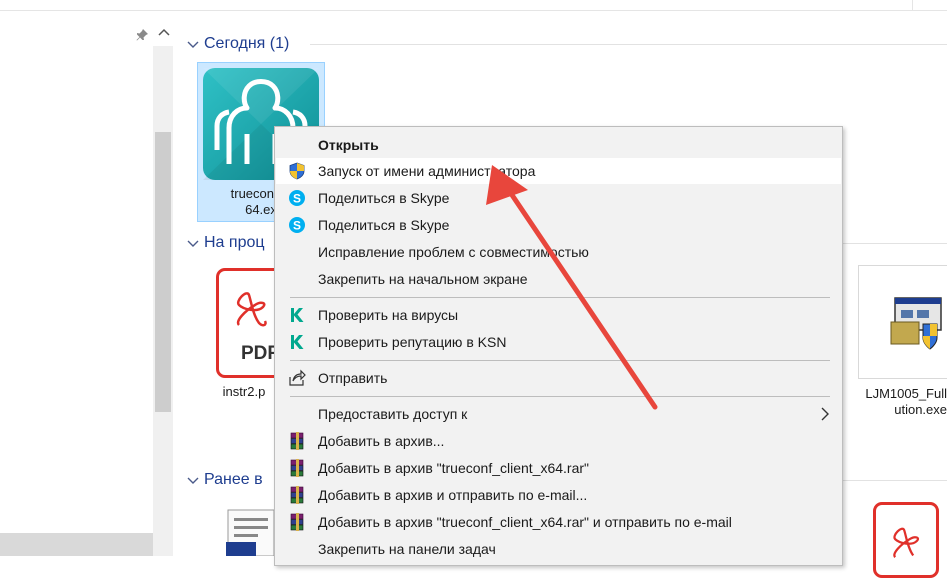  Describe the element at coordinates (558, 171) in the screenshot. I see `menu-item-run-as-admin: Запуск от имени администратора` at that location.